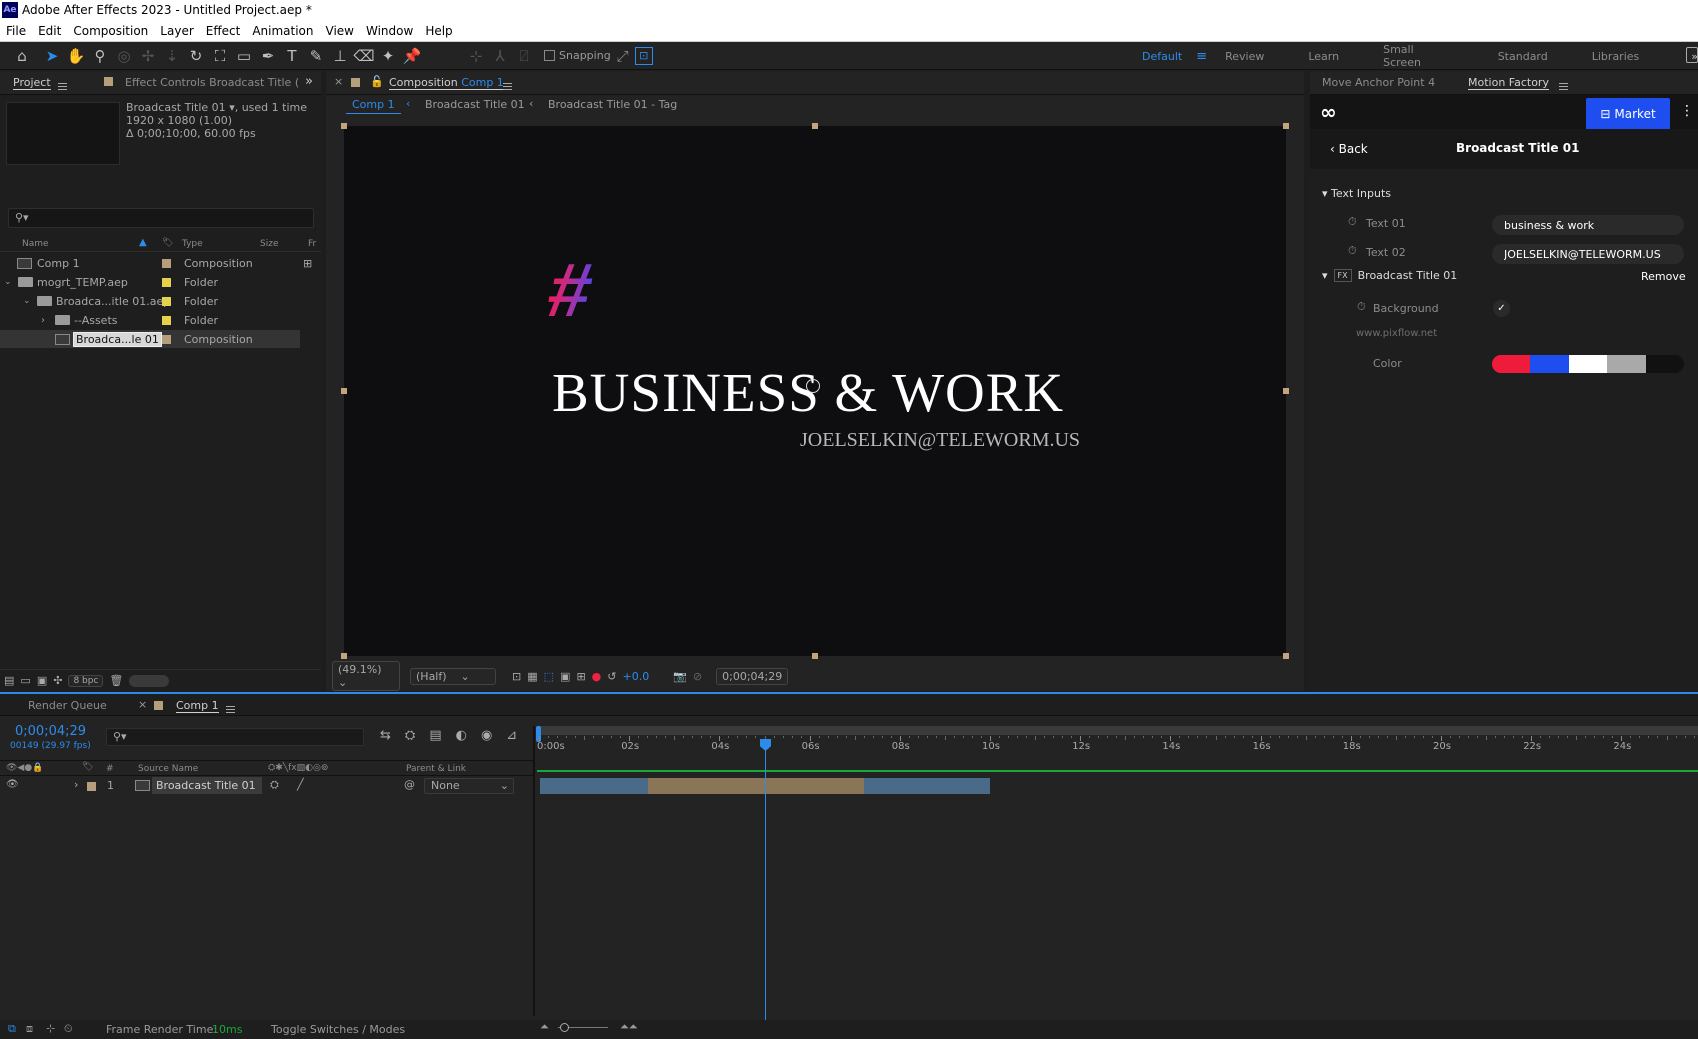 The height and width of the screenshot is (1039, 1698). I want to click on toggle-switches-modes-button: Toggle Switches / Modes, so click(338, 1029).